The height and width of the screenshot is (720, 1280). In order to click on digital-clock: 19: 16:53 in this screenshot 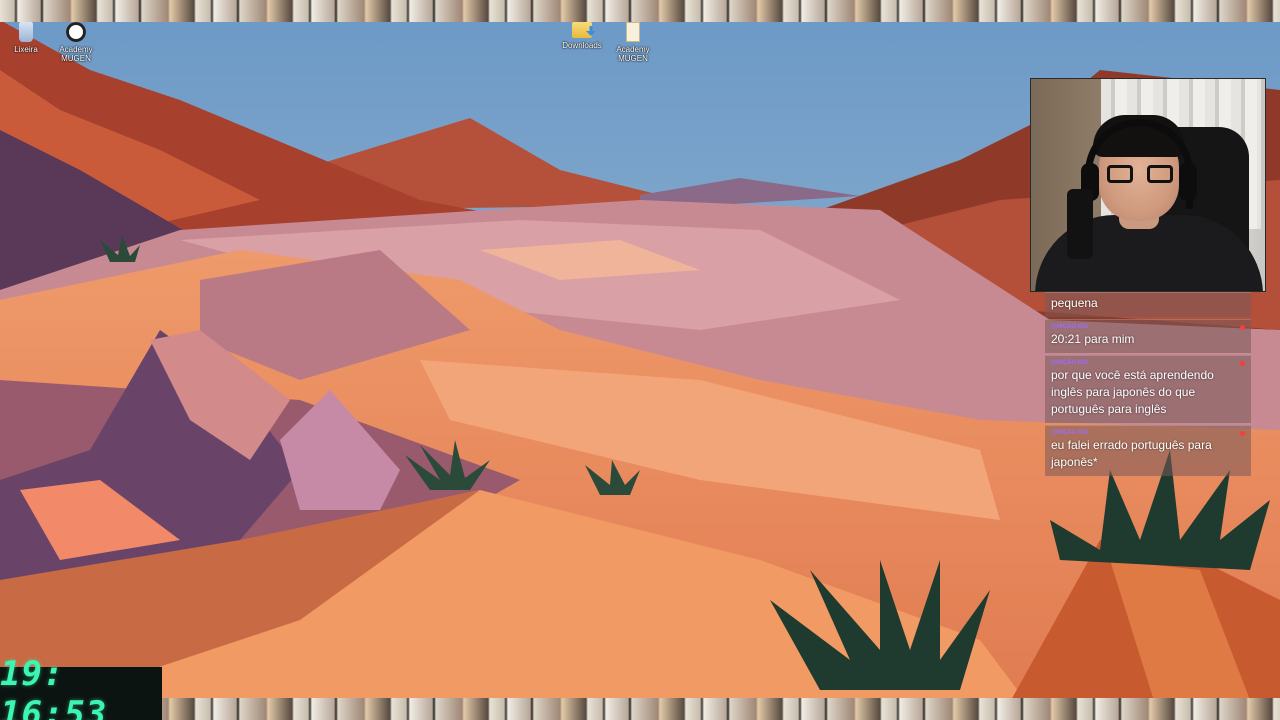, I will do `click(81, 687)`.